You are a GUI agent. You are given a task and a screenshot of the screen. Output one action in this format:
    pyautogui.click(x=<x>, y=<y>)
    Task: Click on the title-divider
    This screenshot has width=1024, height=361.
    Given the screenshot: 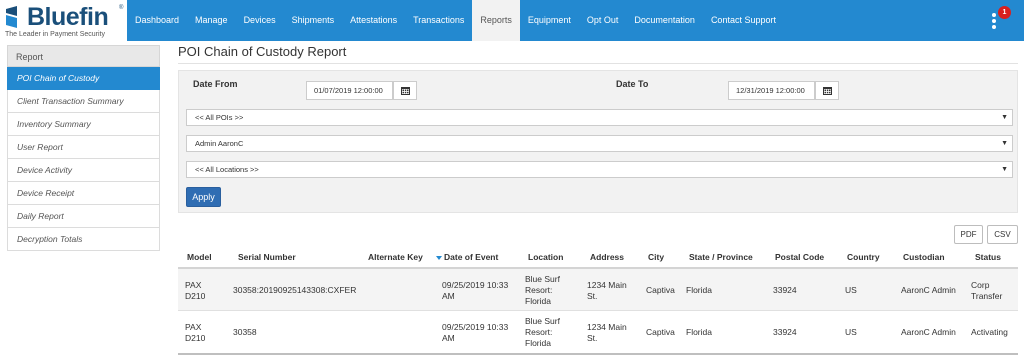 What is the action you would take?
    pyautogui.click(x=598, y=63)
    